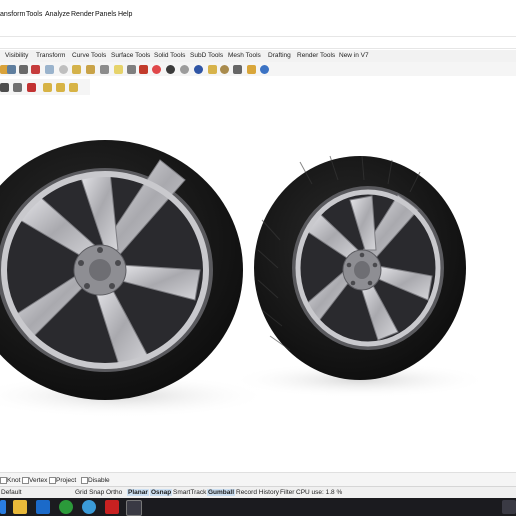 The width and height of the screenshot is (516, 516). What do you see at coordinates (143, 69) in the screenshot?
I see `material-icon` at bounding box center [143, 69].